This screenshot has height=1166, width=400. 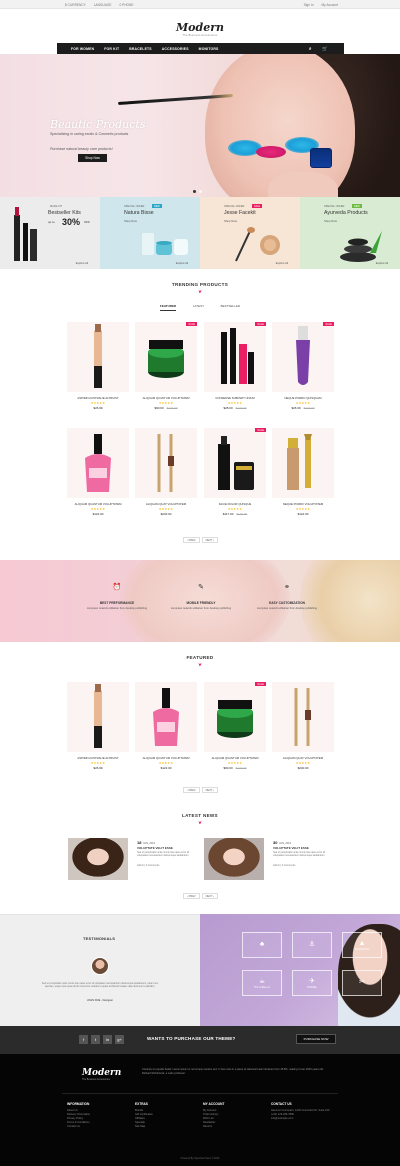 I want to click on contact-email: info@example.com, so click(x=303, y=1119).